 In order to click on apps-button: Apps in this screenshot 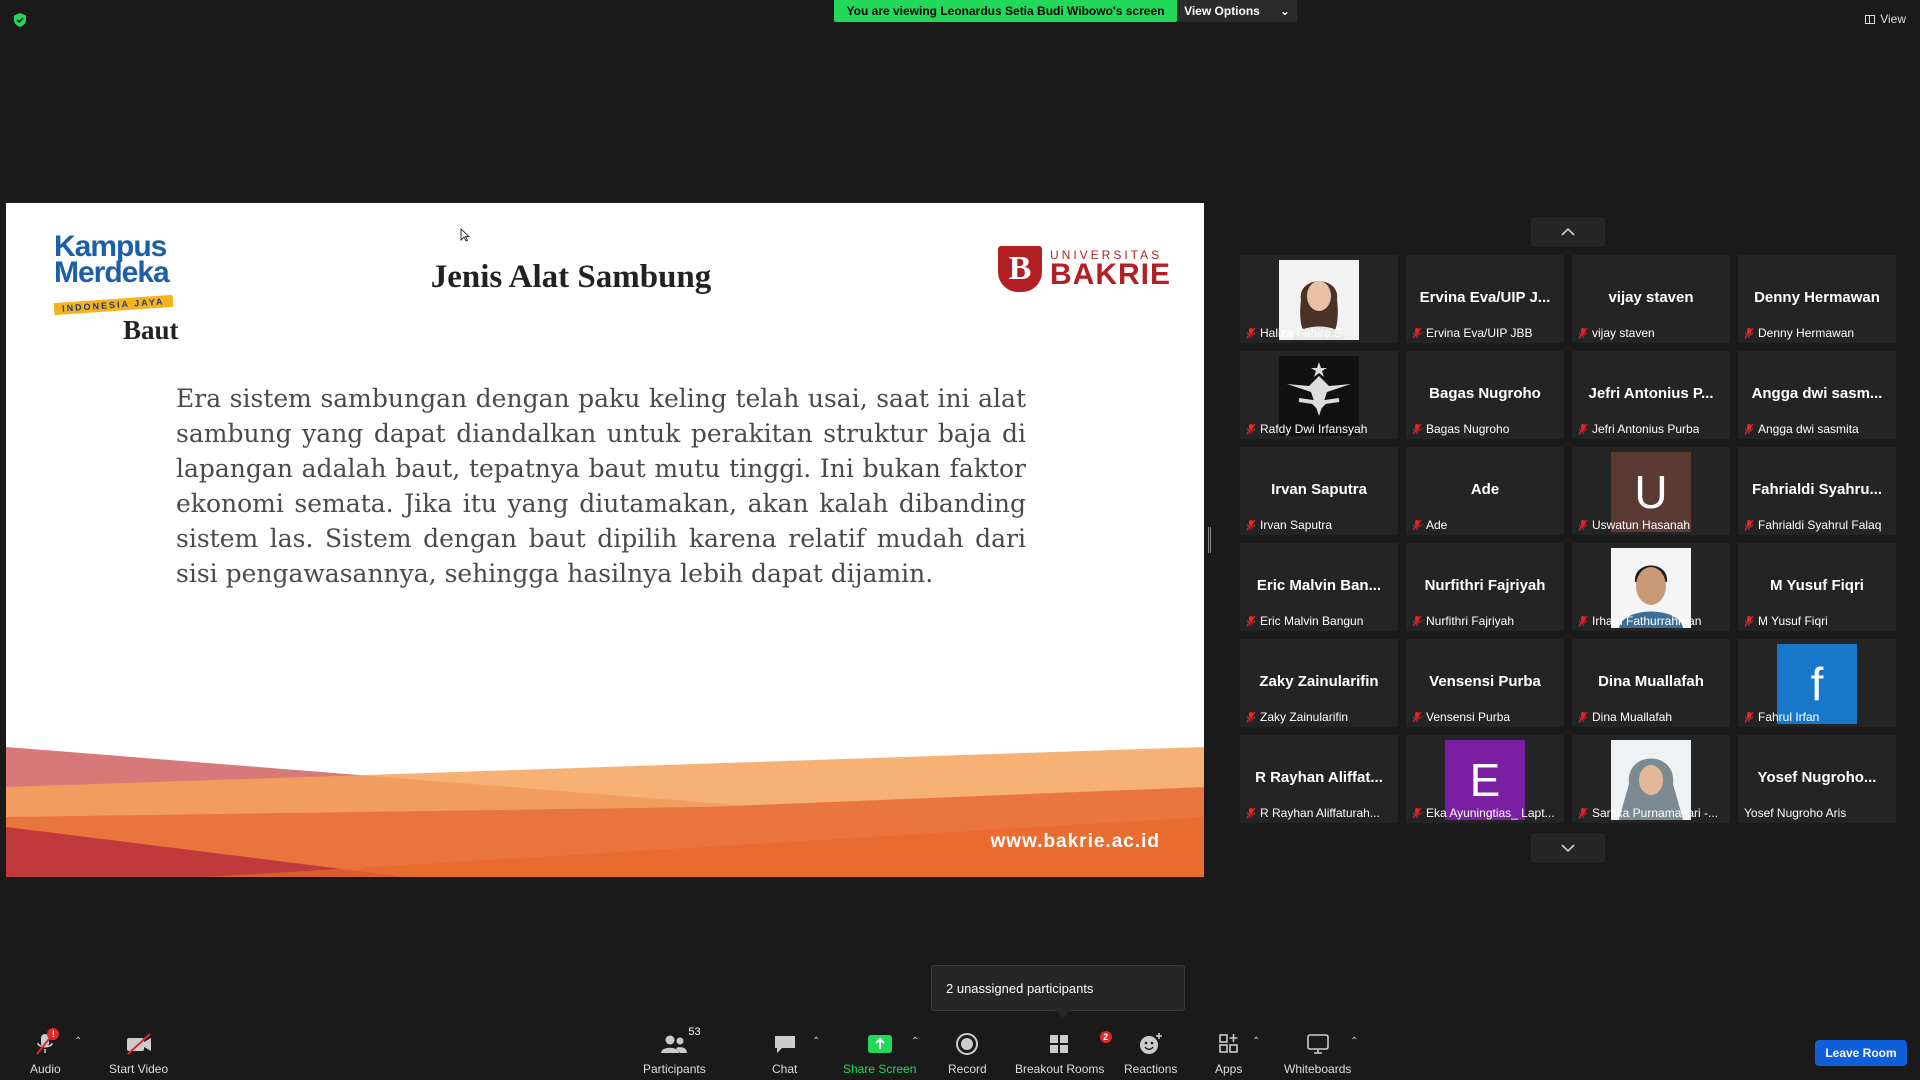, I will do `click(1228, 1054)`.